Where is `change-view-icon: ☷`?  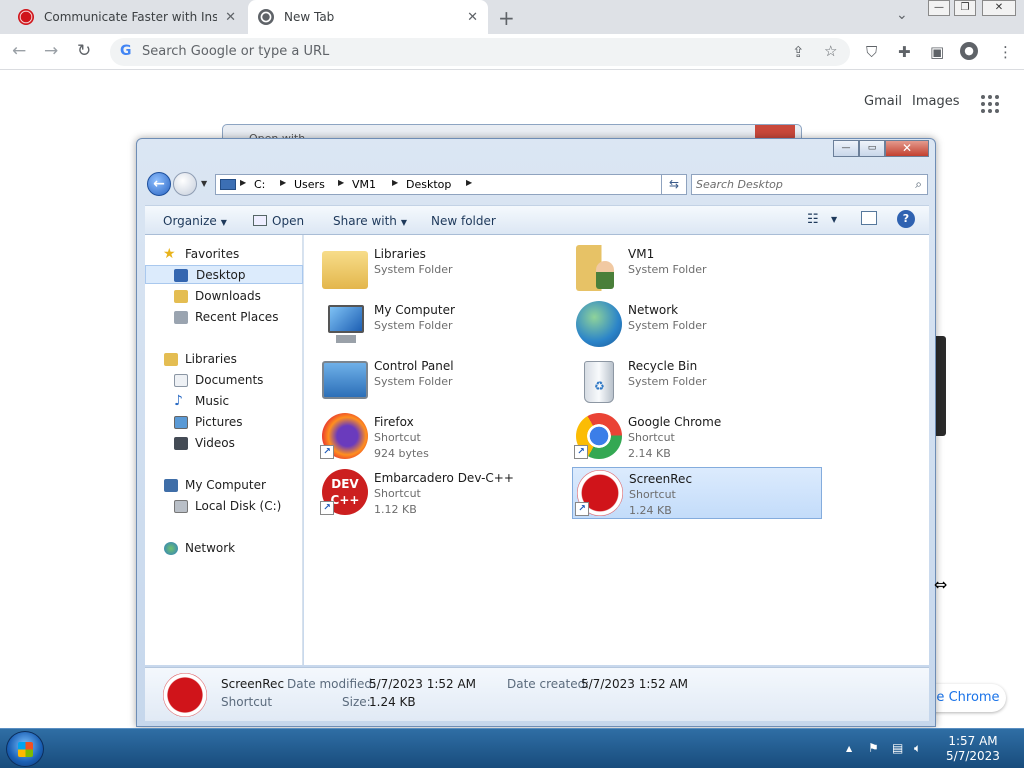 change-view-icon: ☷ is located at coordinates (813, 219).